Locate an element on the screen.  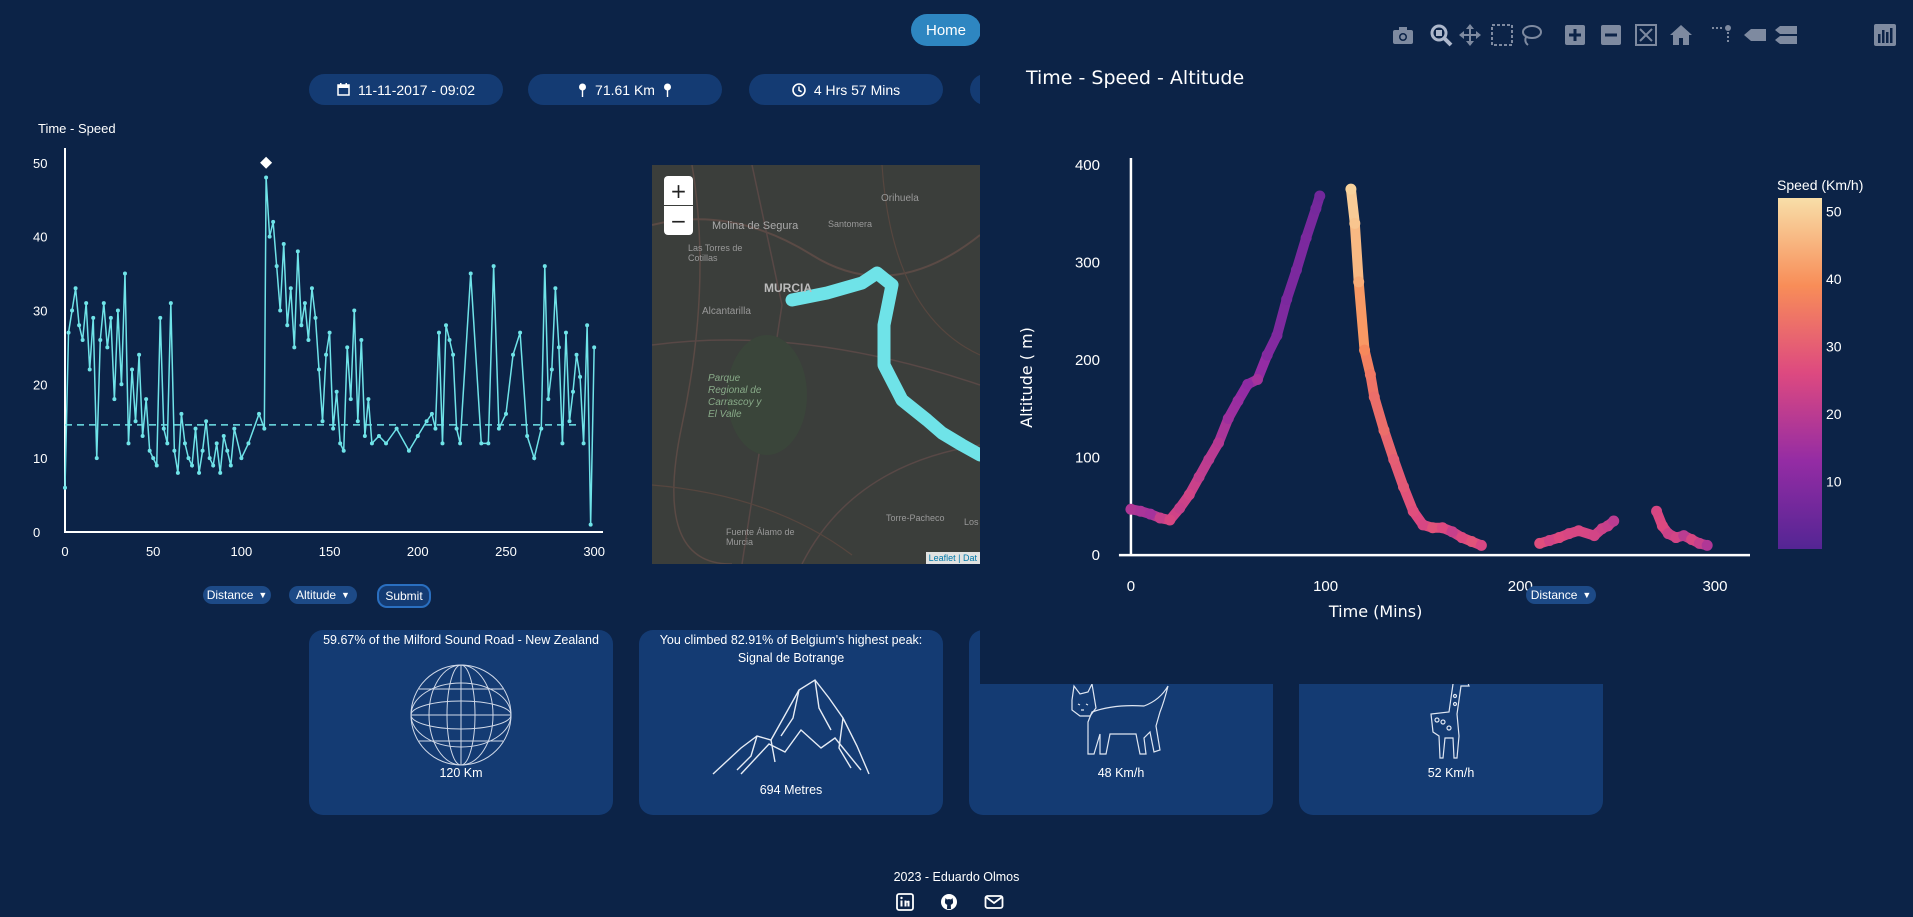
y-axis-select: Altitude ▼ is located at coordinates (323, 595).